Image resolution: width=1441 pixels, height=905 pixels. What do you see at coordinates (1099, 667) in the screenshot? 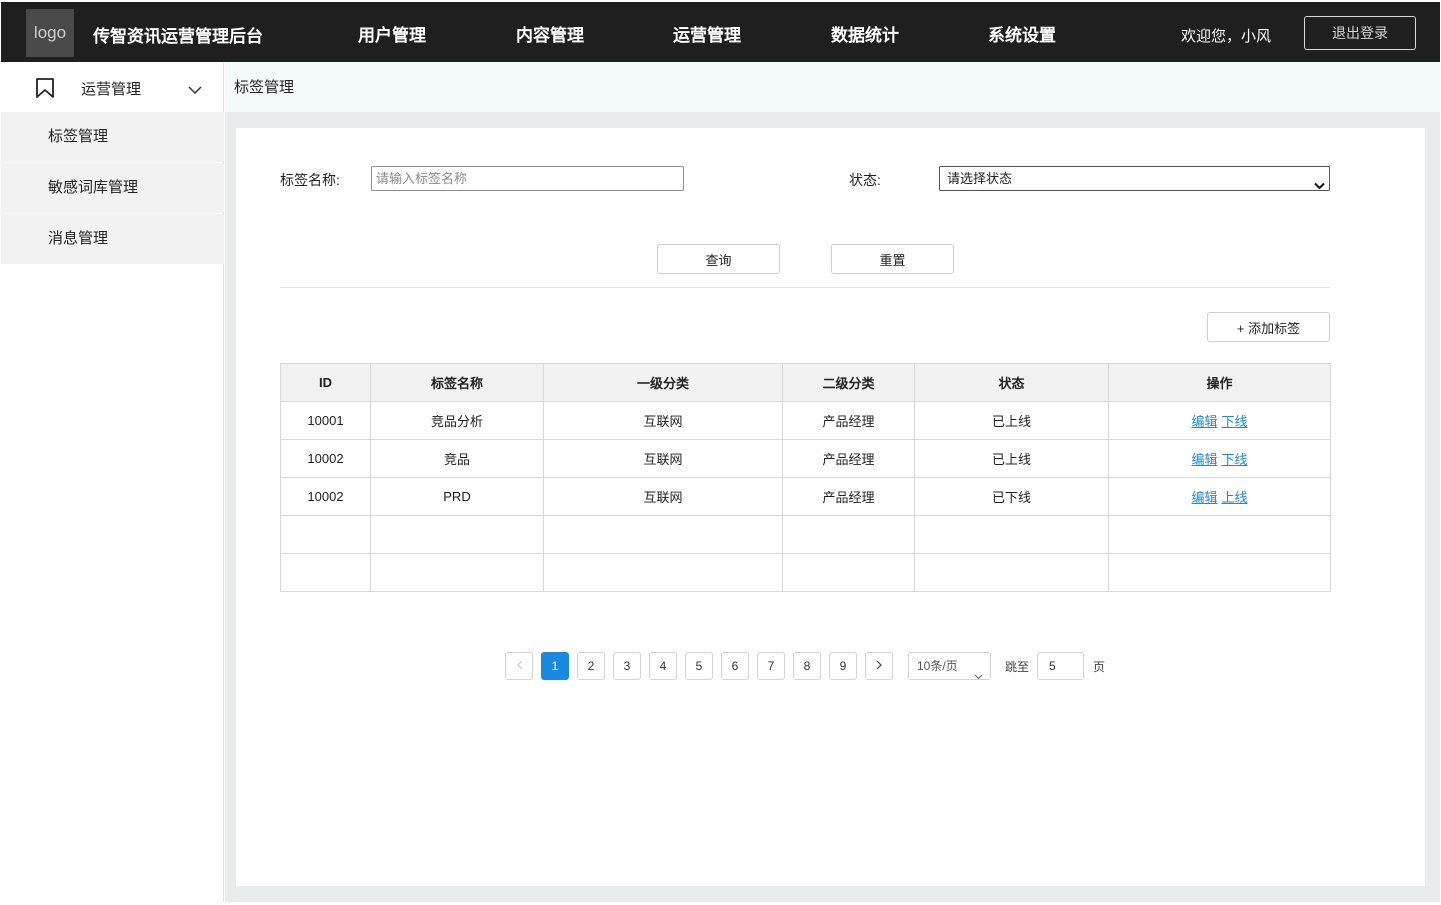
I see `page-suffix-label: 页` at bounding box center [1099, 667].